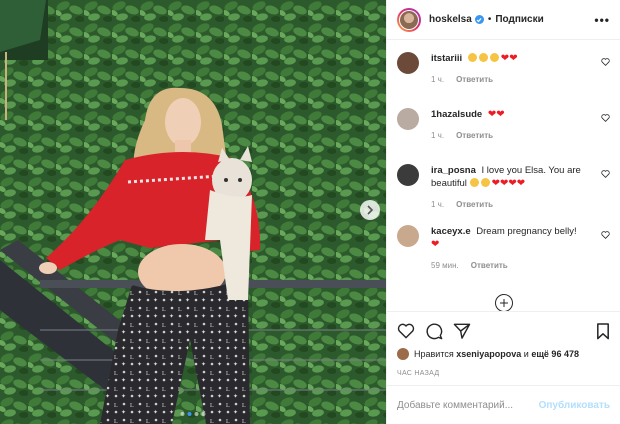 Image resolution: width=620 pixels, height=424 pixels. I want to click on load-more-comments, so click(503, 302).